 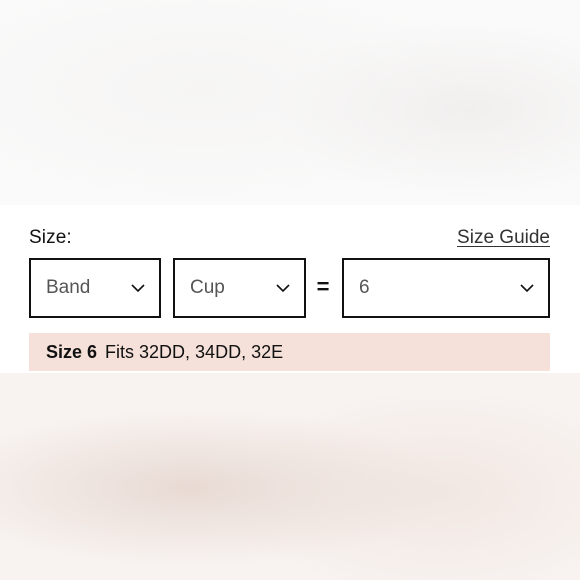 I want to click on size-dropdown: 6, so click(x=446, y=288).